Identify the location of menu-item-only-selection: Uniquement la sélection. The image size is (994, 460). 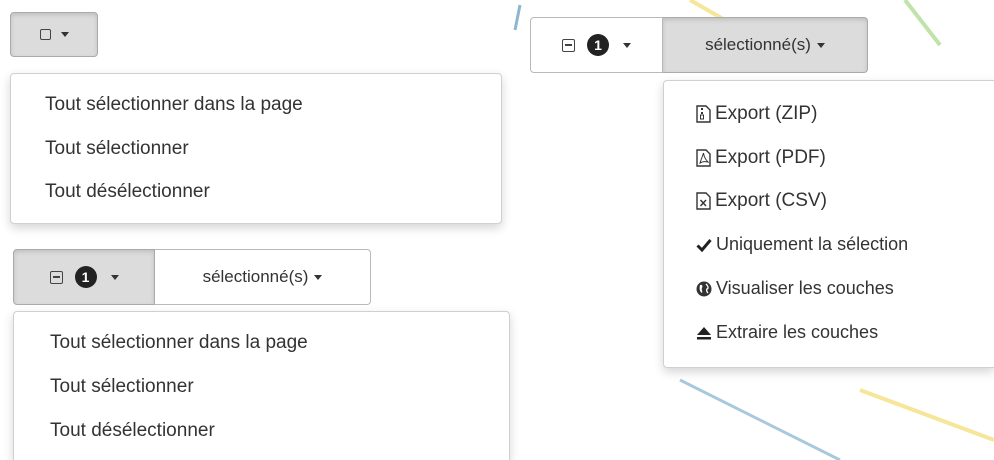
(829, 244).